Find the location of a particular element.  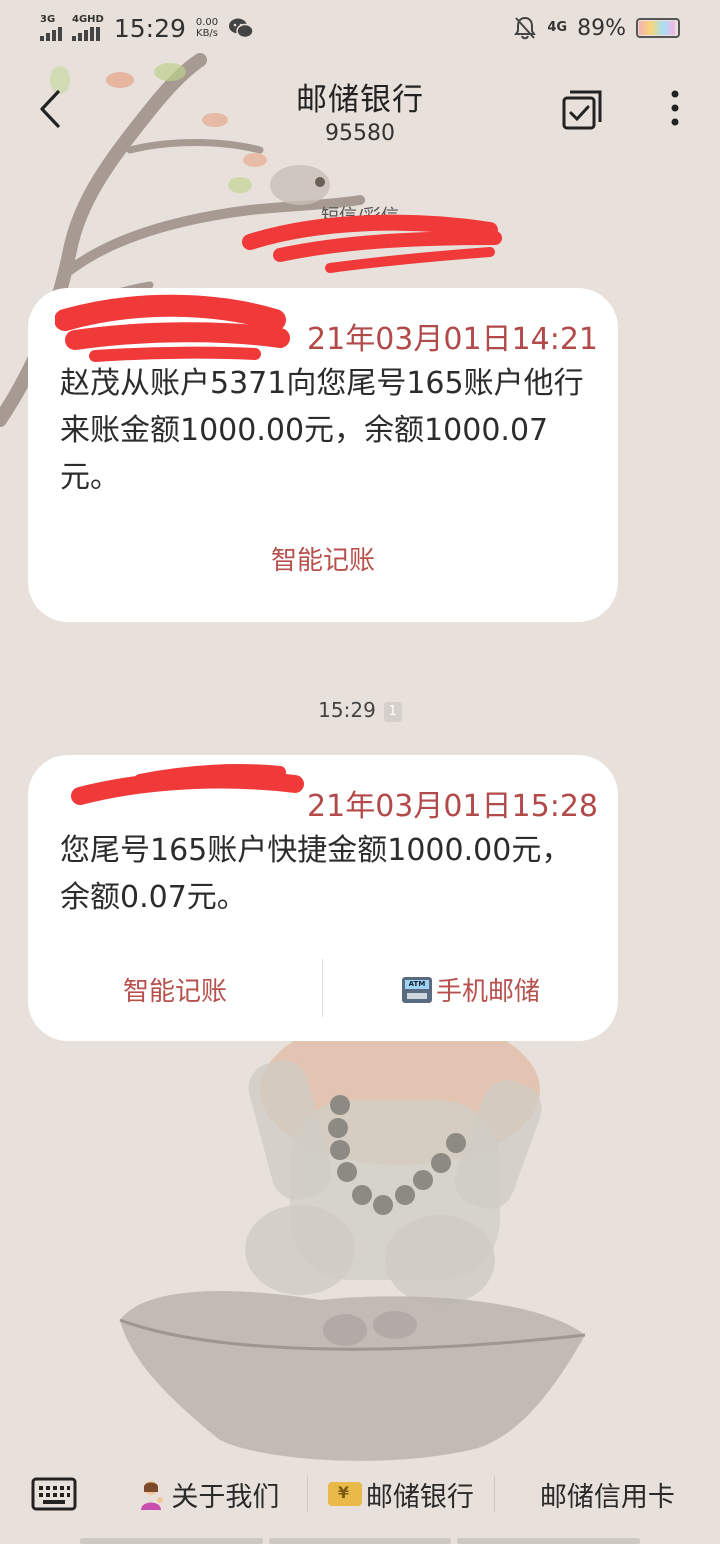

net-speed-unit: KB/s is located at coordinates (207, 33).